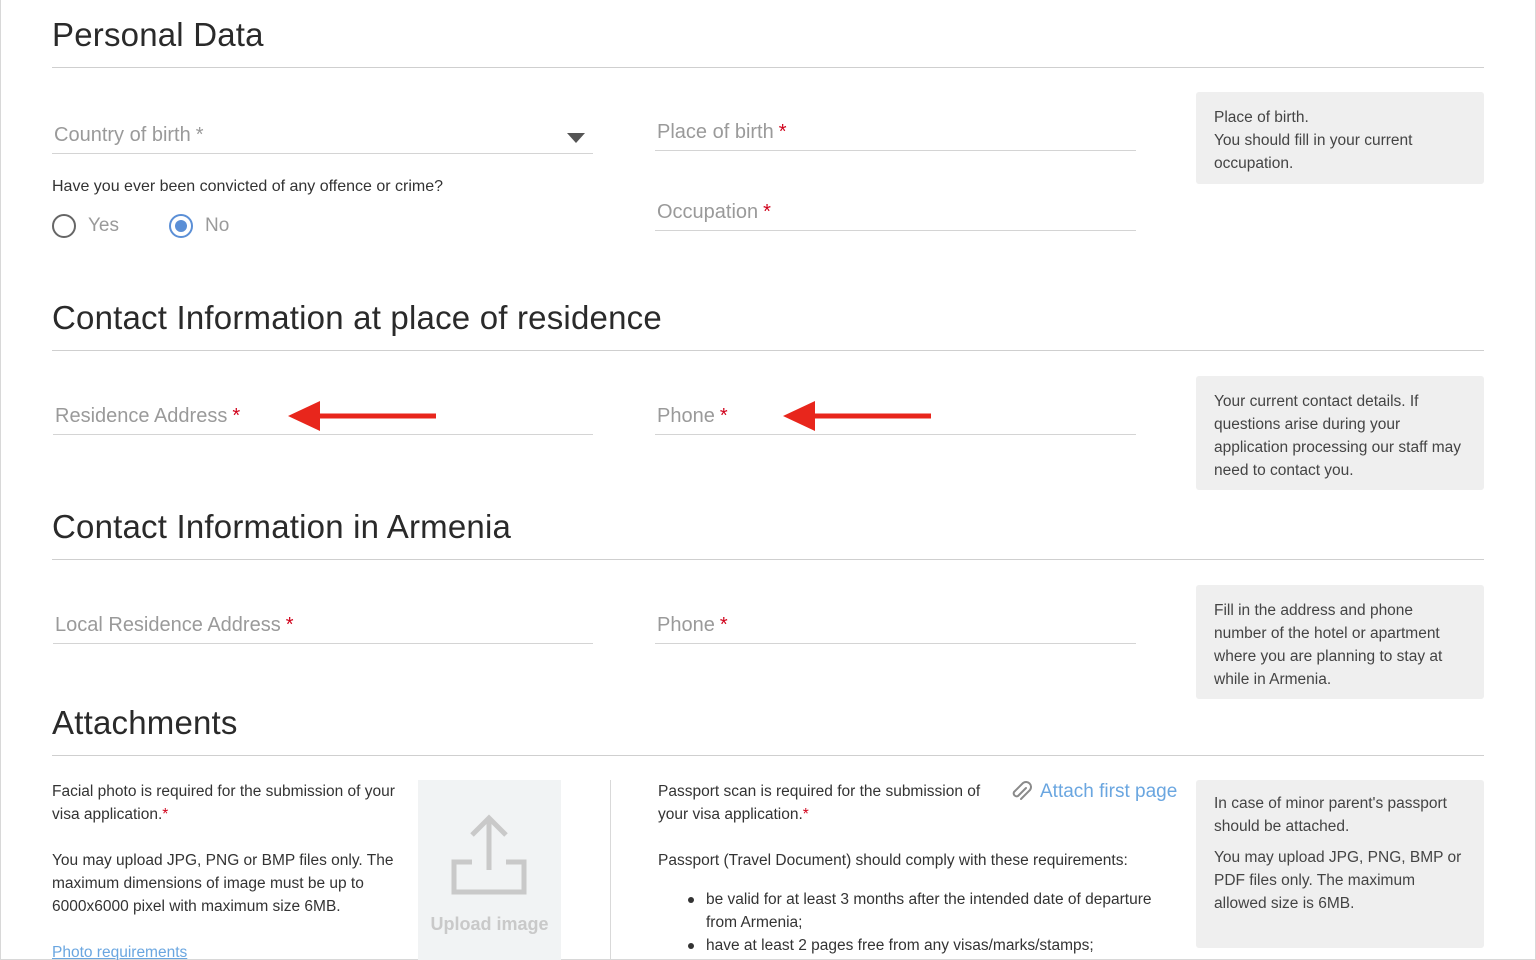 The width and height of the screenshot is (1536, 960). I want to click on conviction-radio-group: Yes No, so click(140, 226).